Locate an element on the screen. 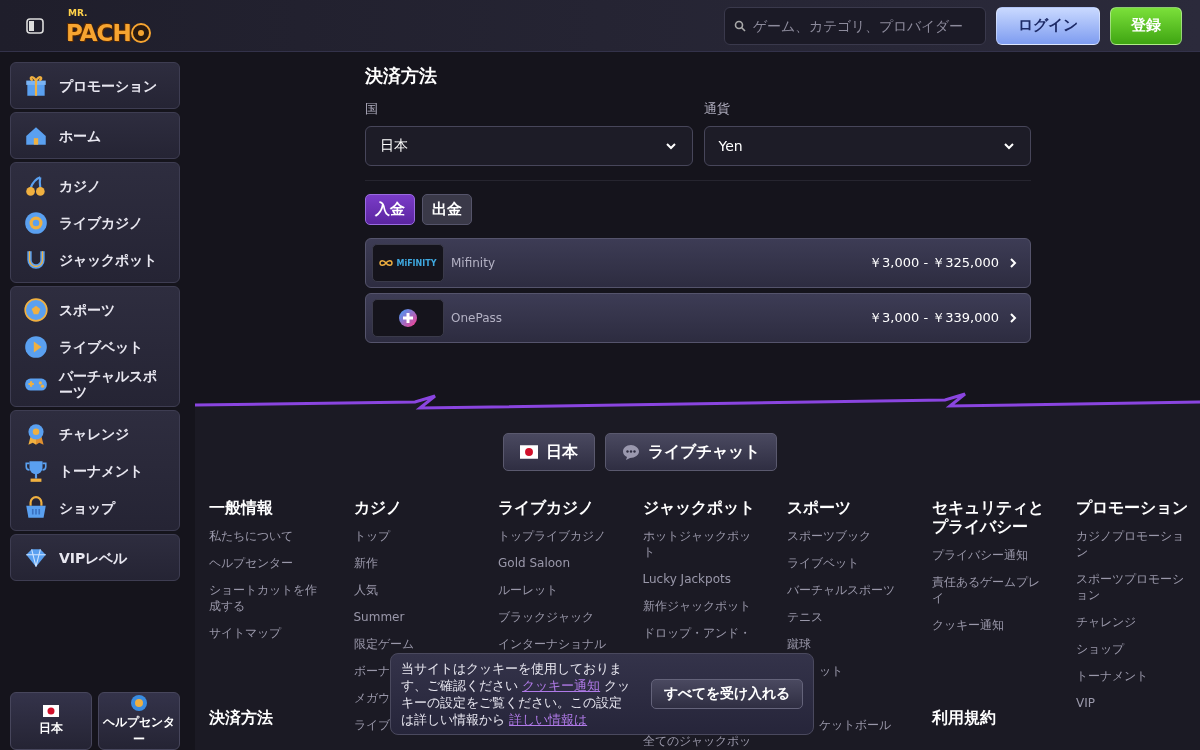 The height and width of the screenshot is (750, 1200). cookie-link: クッキー通知 is located at coordinates (561, 685).